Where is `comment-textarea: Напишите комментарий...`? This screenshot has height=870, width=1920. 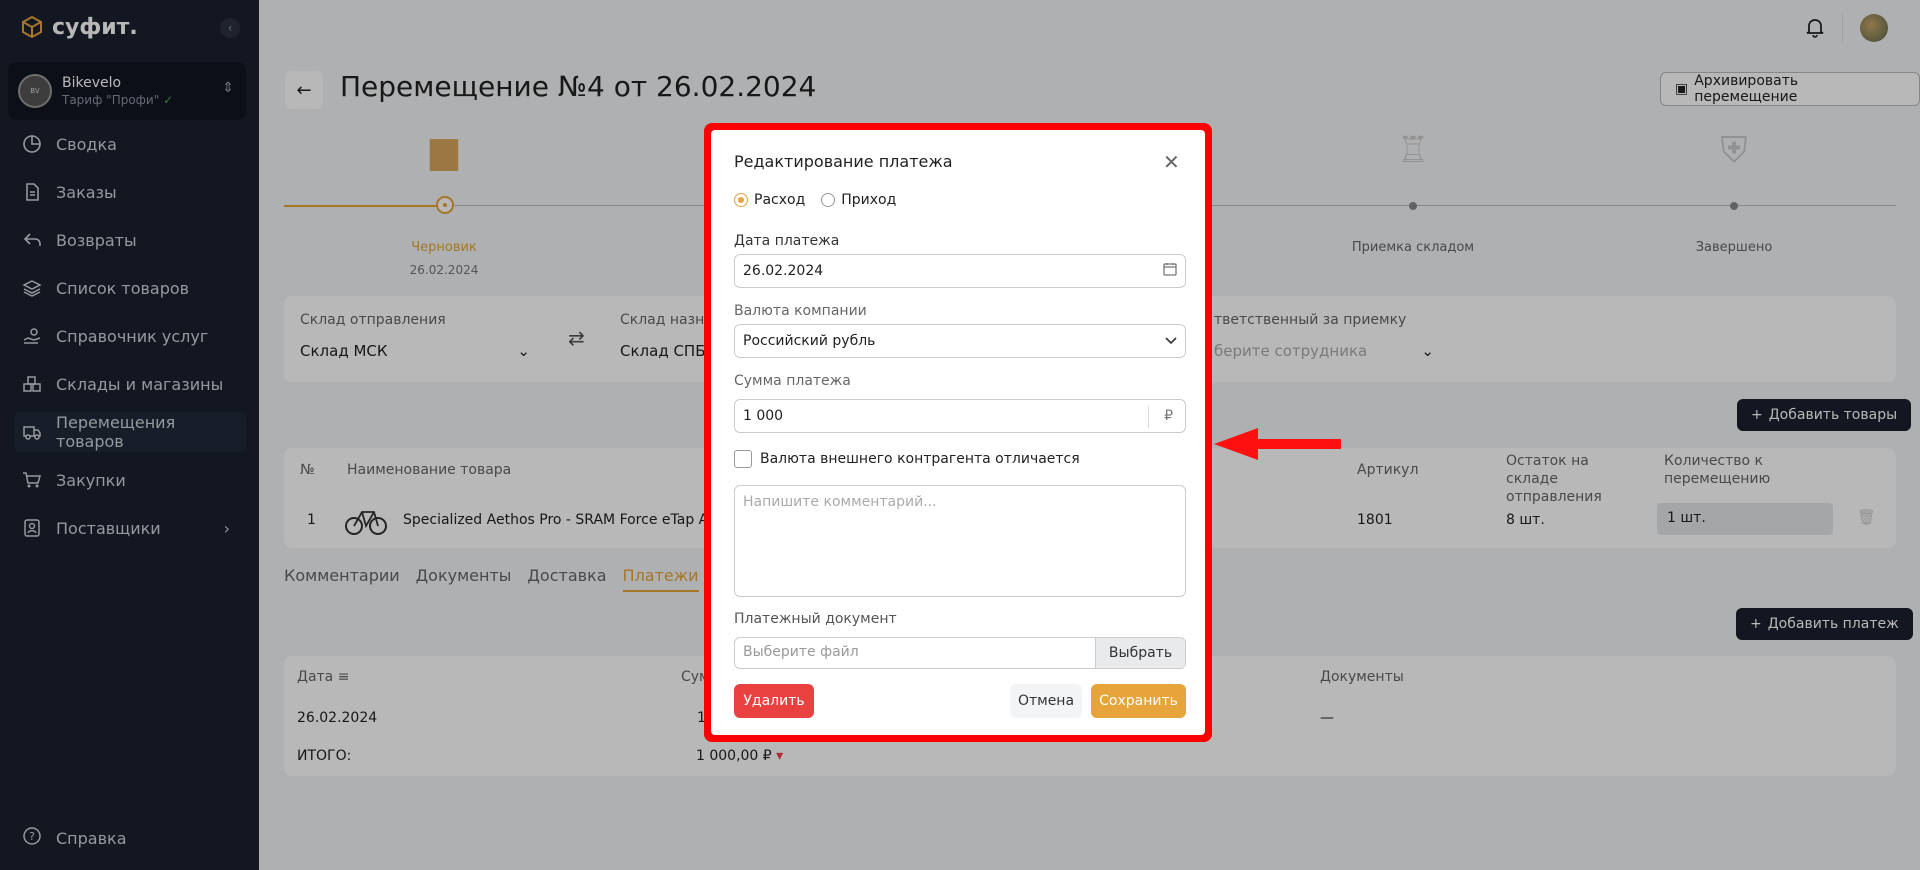
comment-textarea: Напишите комментарий... is located at coordinates (960, 541).